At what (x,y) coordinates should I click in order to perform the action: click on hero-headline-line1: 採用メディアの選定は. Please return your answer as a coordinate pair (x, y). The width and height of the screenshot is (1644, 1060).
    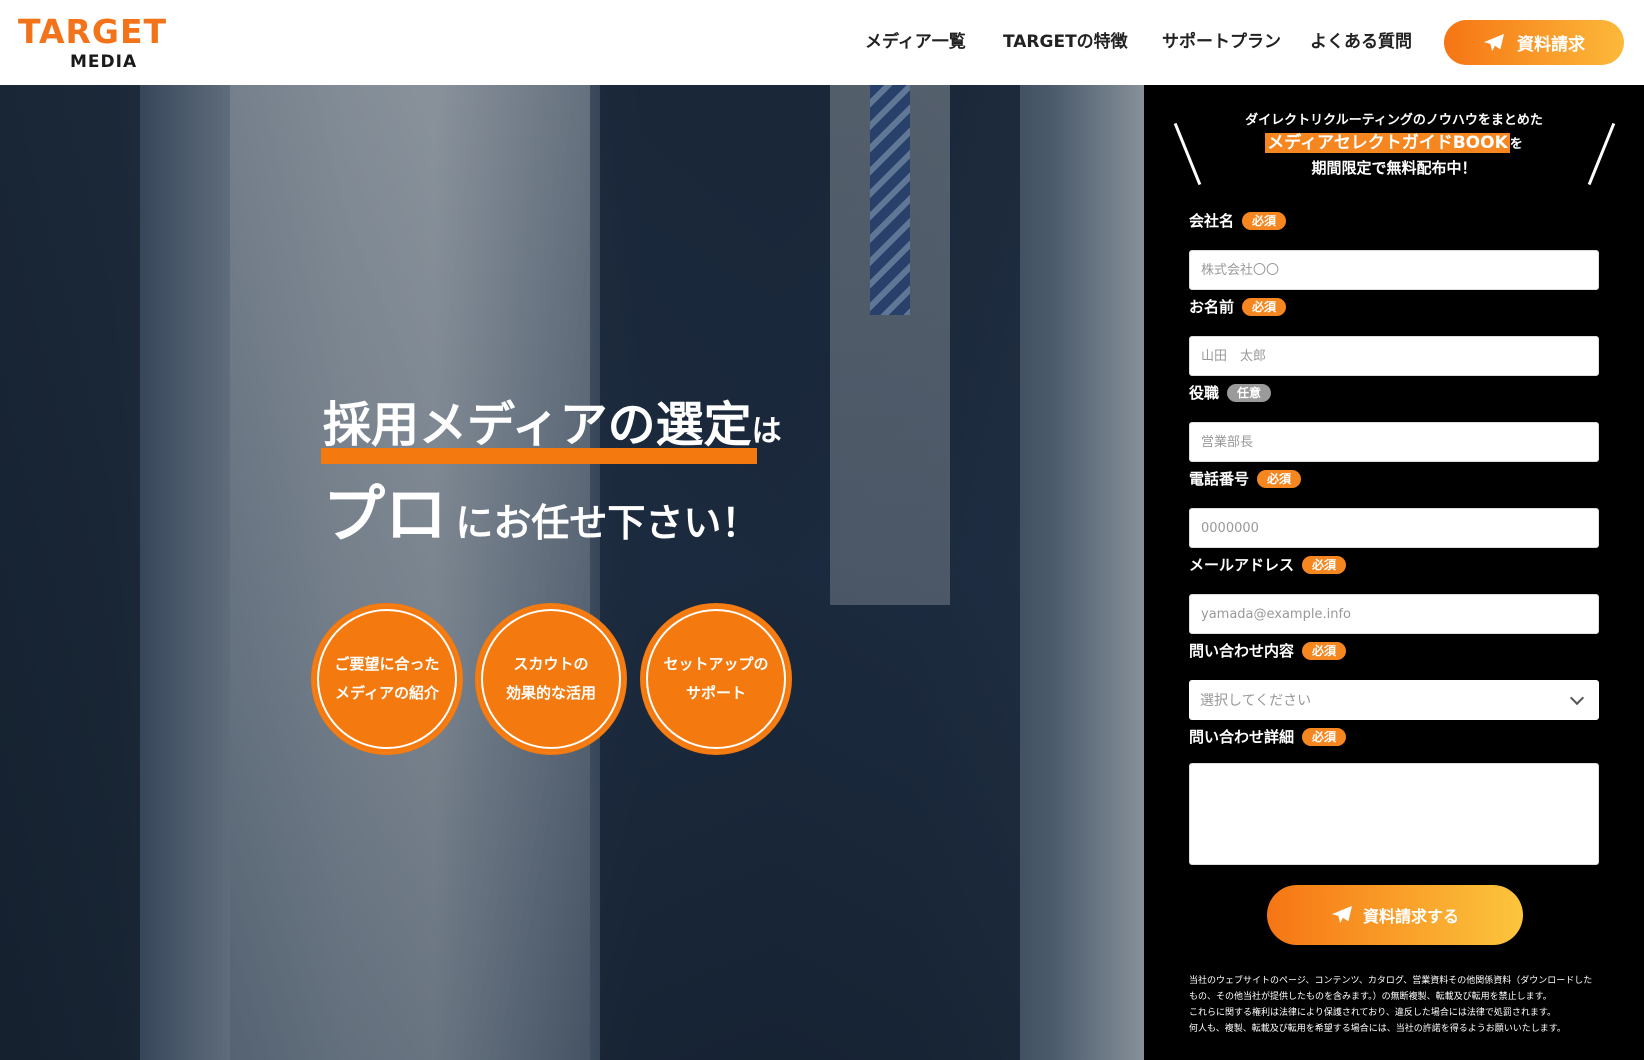
    Looking at the image, I should click on (552, 425).